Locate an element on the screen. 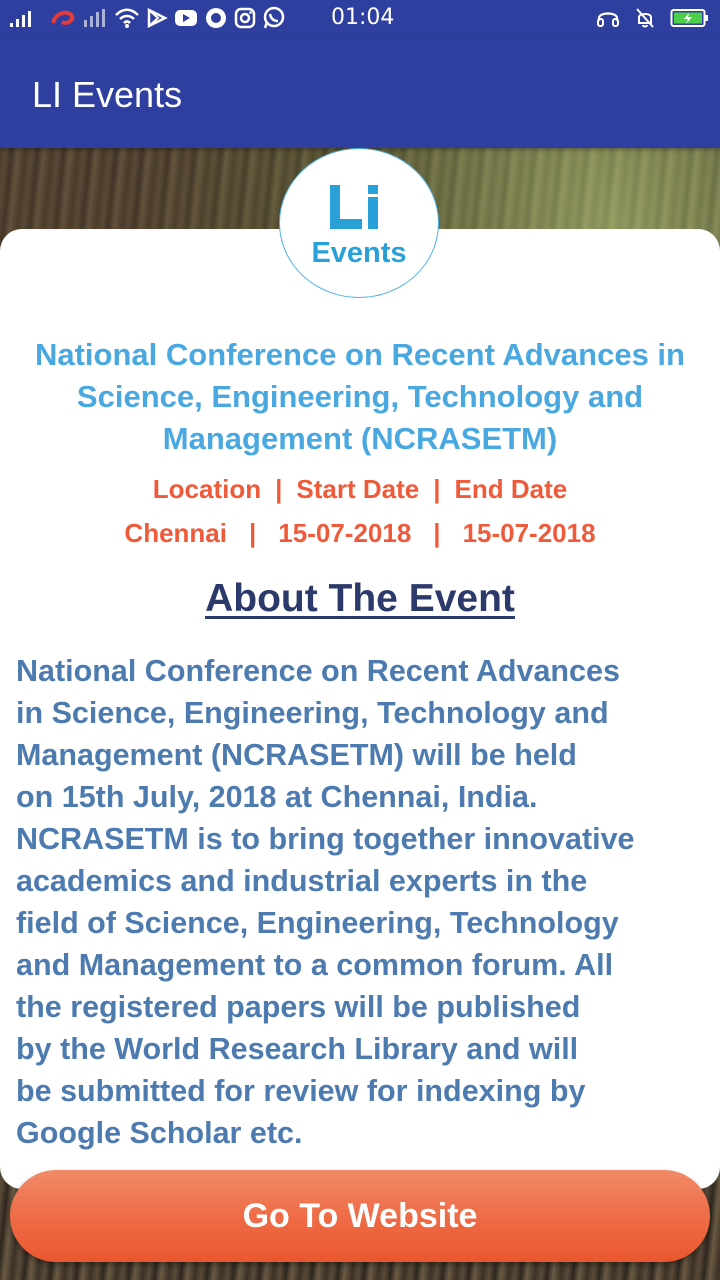 This screenshot has width=720, height=1280. event-meta-values: Chennai | 15-07-2018 | 15-07-2018 is located at coordinates (360, 533).